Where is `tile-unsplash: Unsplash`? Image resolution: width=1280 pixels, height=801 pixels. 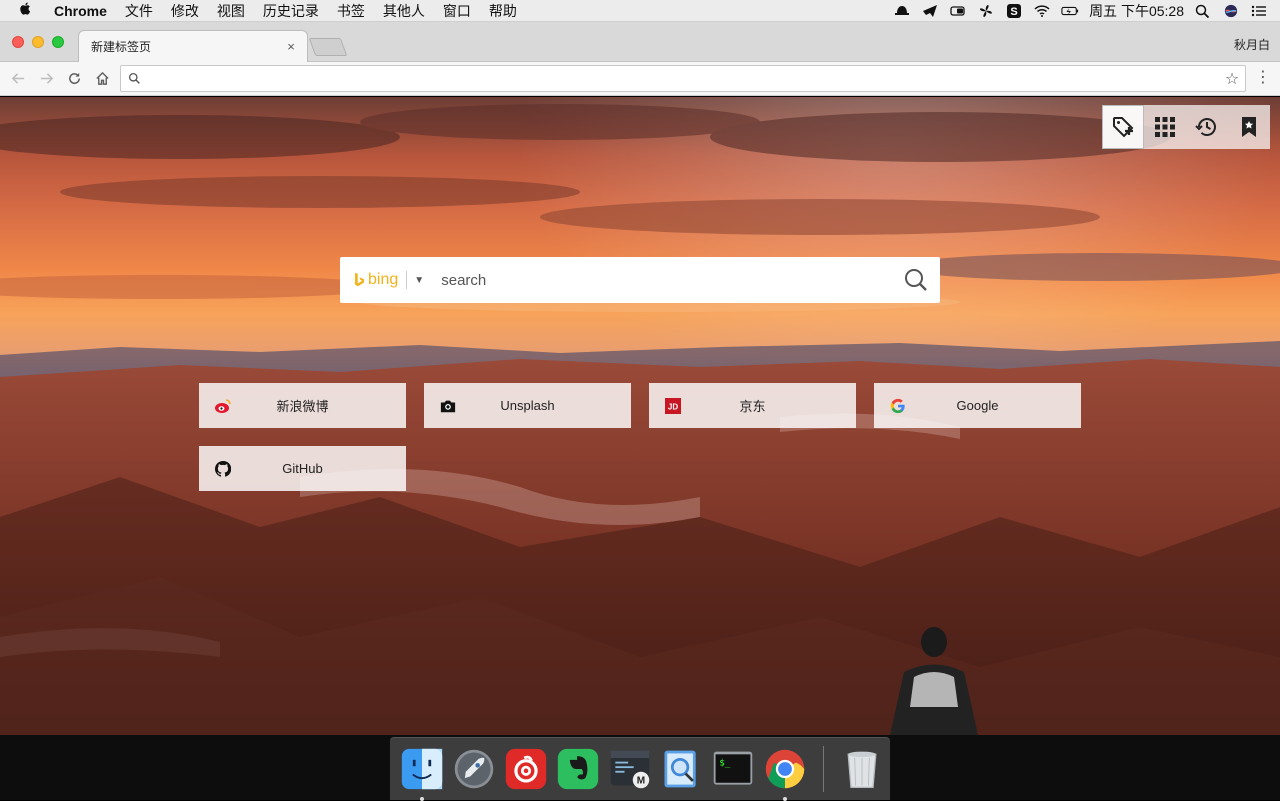 tile-unsplash: Unsplash is located at coordinates (527, 405).